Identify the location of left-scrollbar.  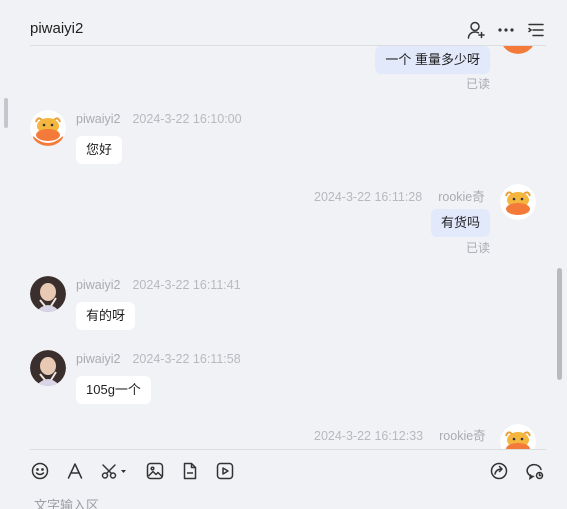
(6, 113).